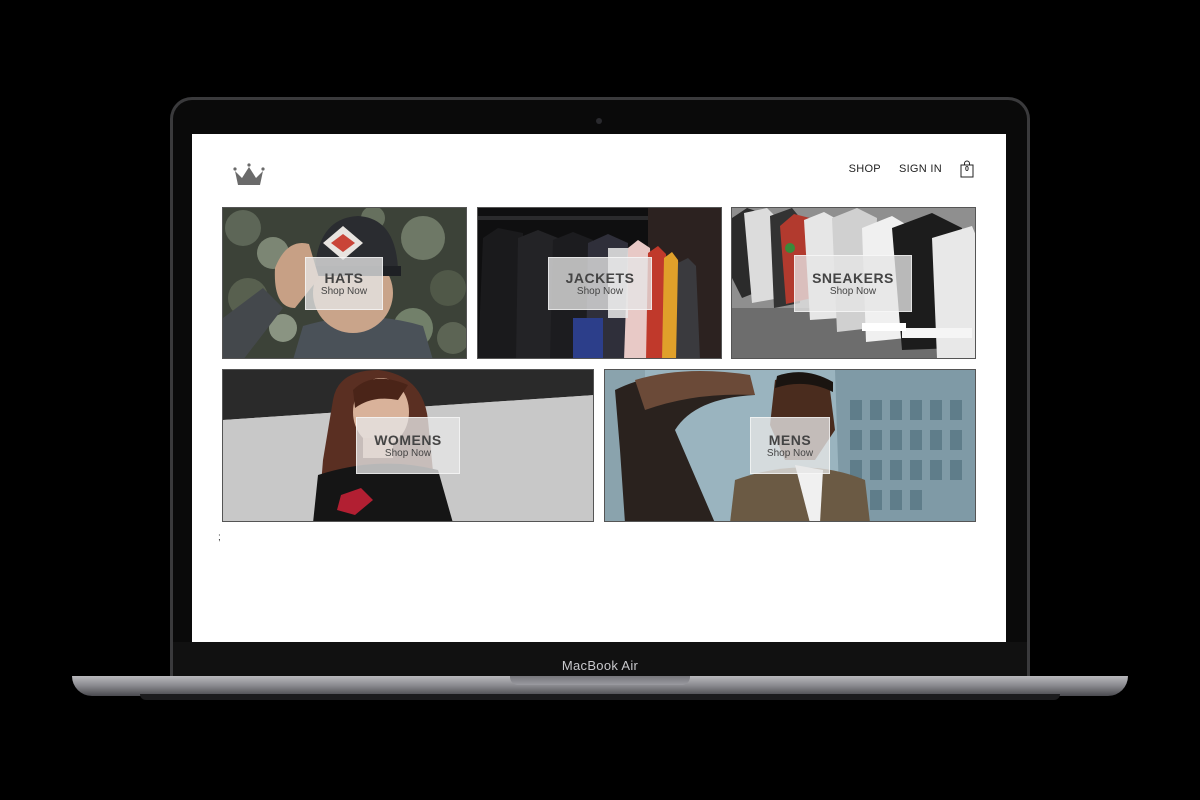  What do you see at coordinates (865, 169) in the screenshot?
I see `nav-shop-link: SHOP` at bounding box center [865, 169].